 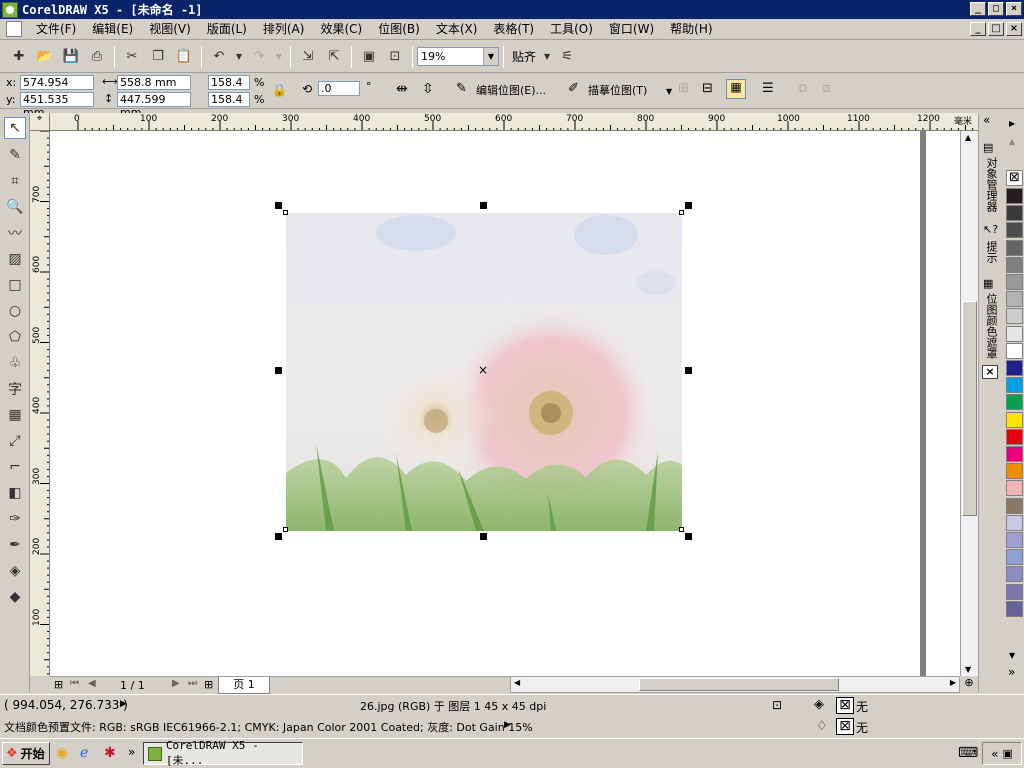 What do you see at coordinates (845, 726) in the screenshot?
I see `outline-none-swatch: ⊠` at bounding box center [845, 726].